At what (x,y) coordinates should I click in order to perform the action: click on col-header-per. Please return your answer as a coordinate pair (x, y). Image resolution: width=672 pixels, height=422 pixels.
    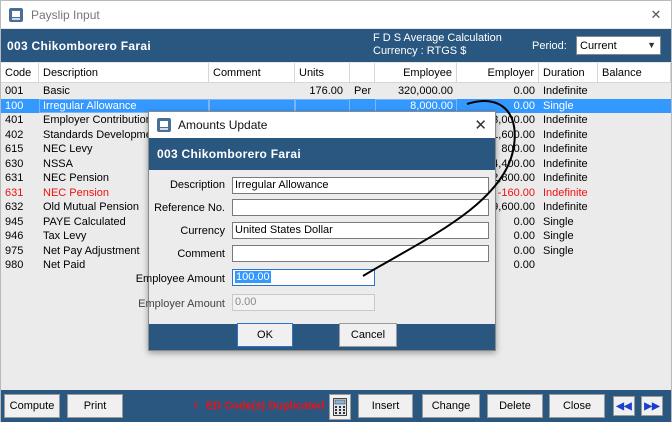
    Looking at the image, I should click on (362, 73).